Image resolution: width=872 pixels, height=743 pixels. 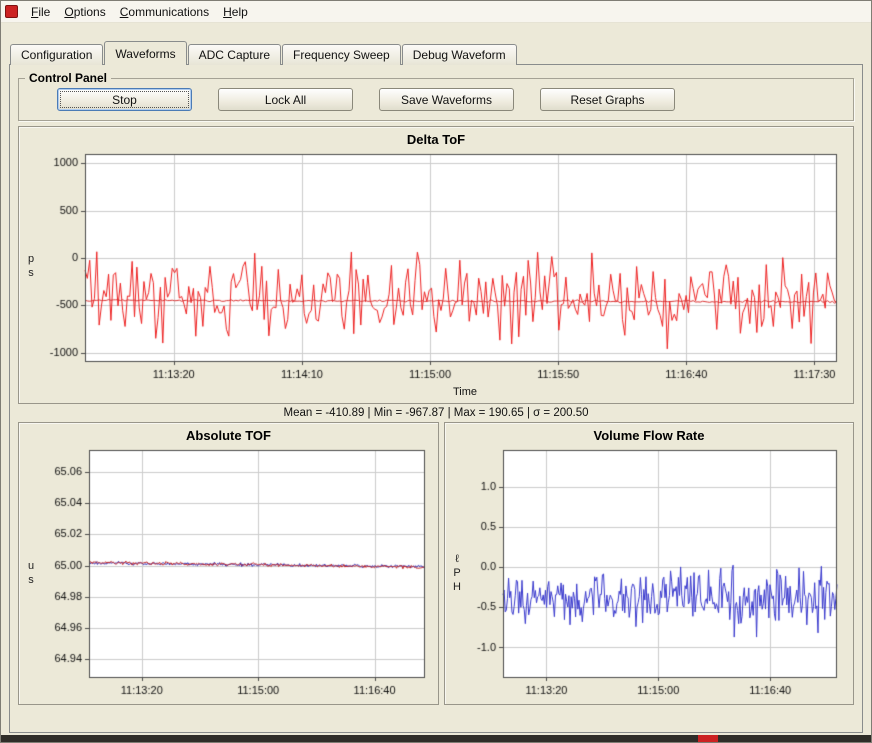 I want to click on taskbar-strip, so click(x=436, y=738).